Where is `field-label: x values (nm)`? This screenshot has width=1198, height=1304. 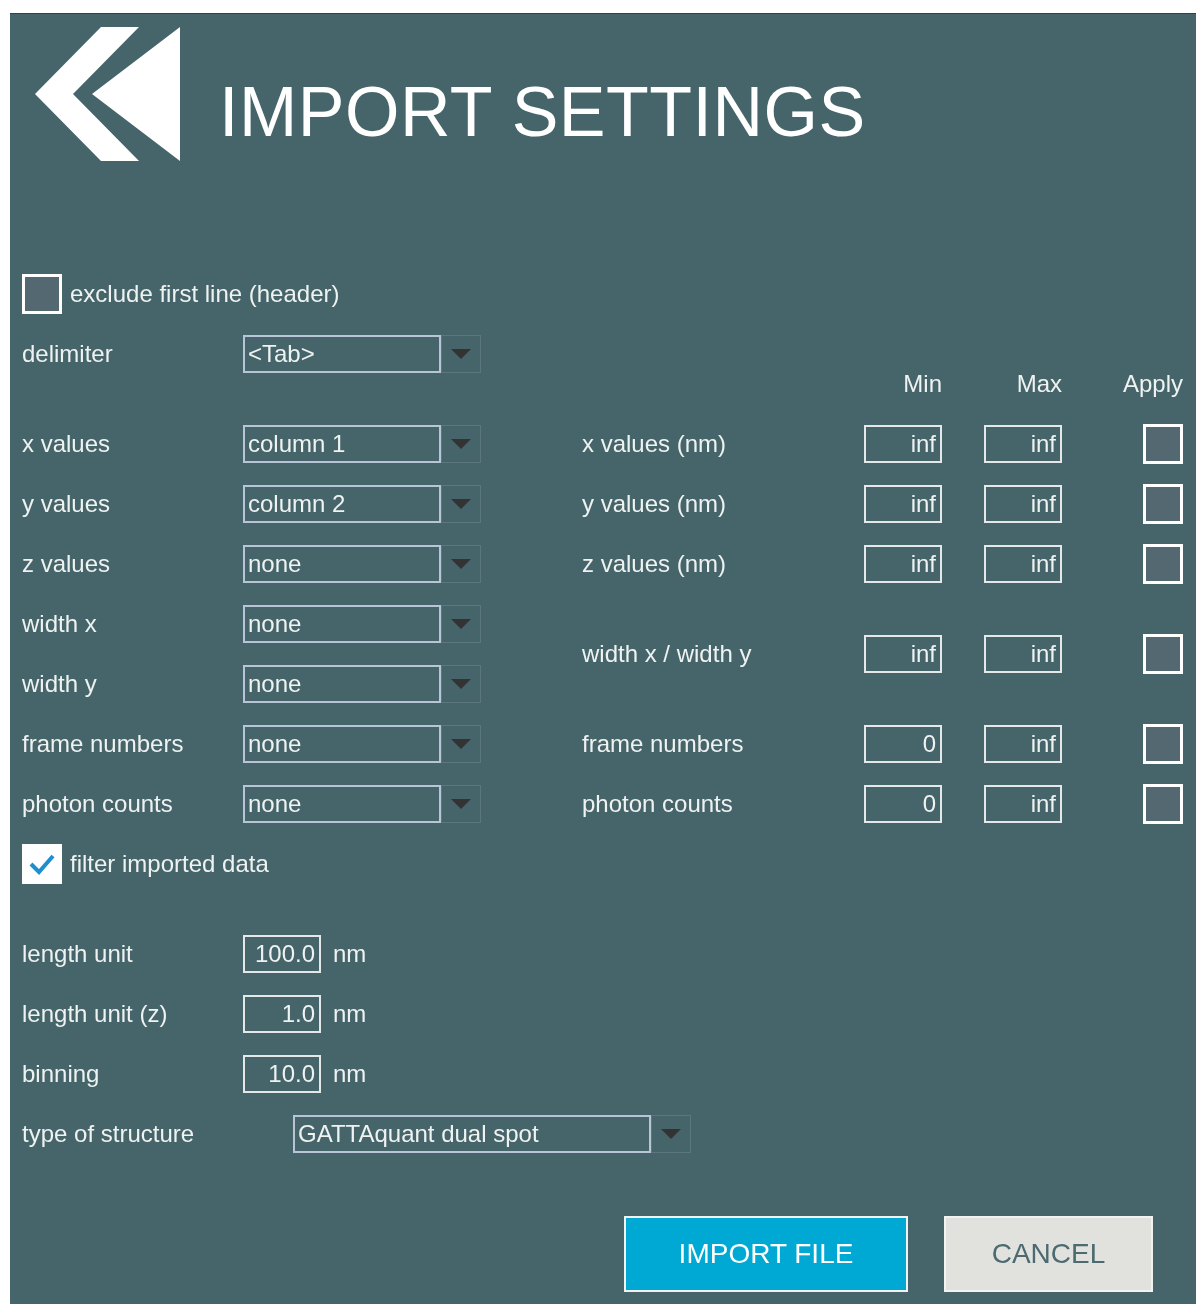 field-label: x values (nm) is located at coordinates (655, 444).